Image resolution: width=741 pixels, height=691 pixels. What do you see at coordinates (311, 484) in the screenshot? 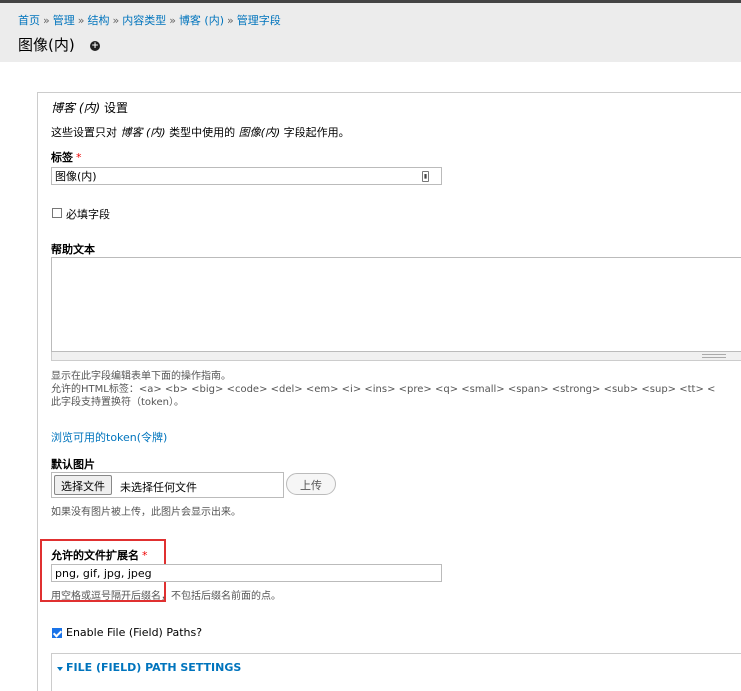
I see `upload-button: 上传` at bounding box center [311, 484].